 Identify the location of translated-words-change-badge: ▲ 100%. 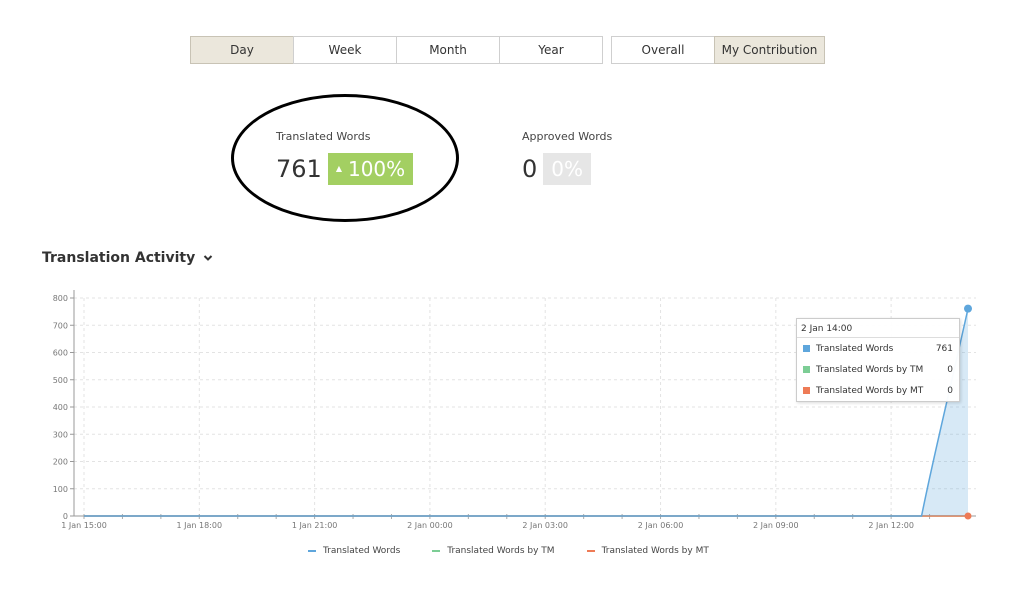
(370, 169).